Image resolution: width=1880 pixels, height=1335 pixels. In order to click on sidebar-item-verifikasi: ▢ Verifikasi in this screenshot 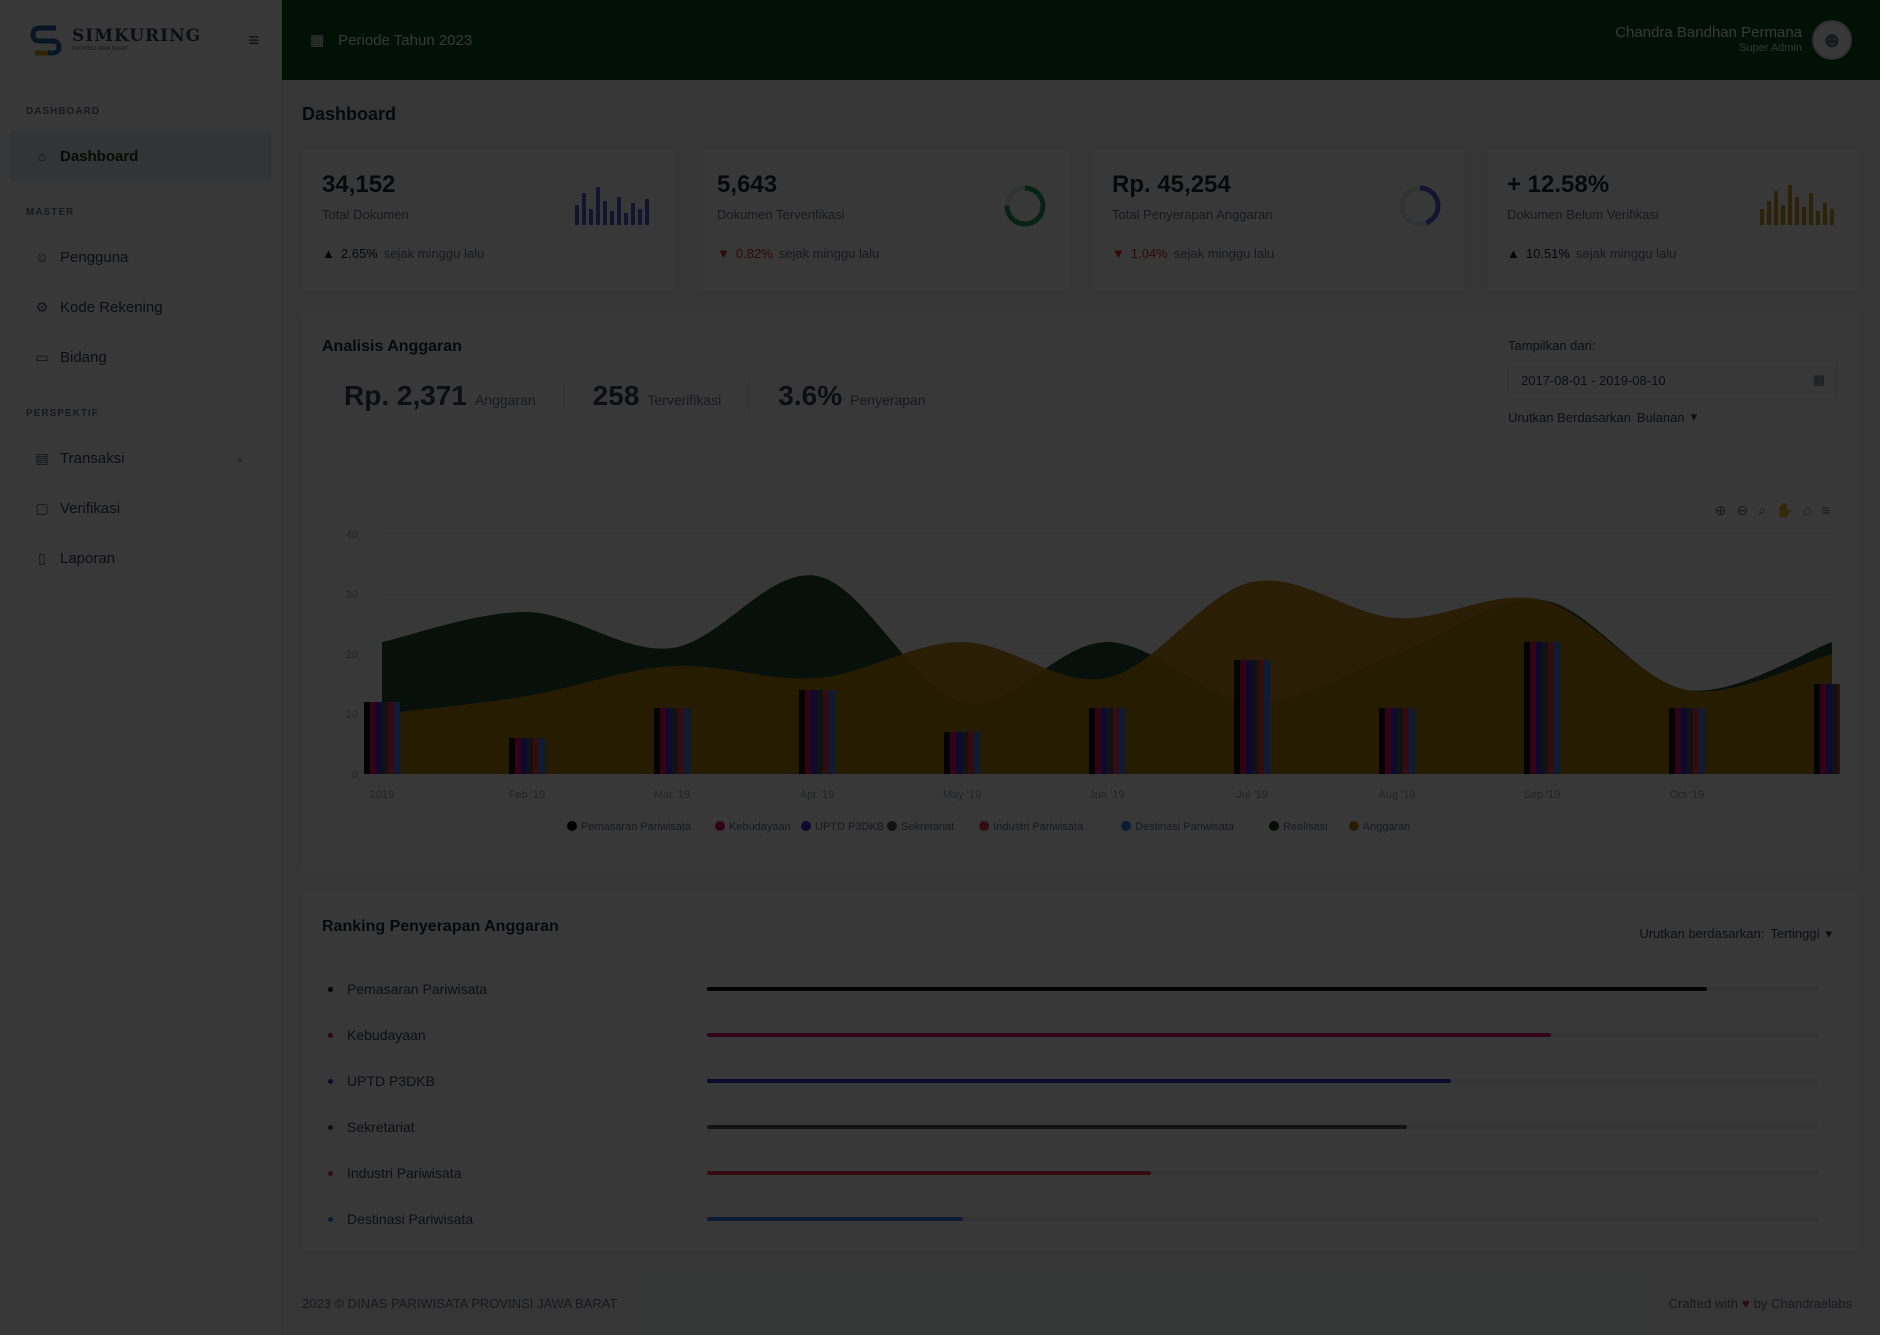, I will do `click(140, 508)`.